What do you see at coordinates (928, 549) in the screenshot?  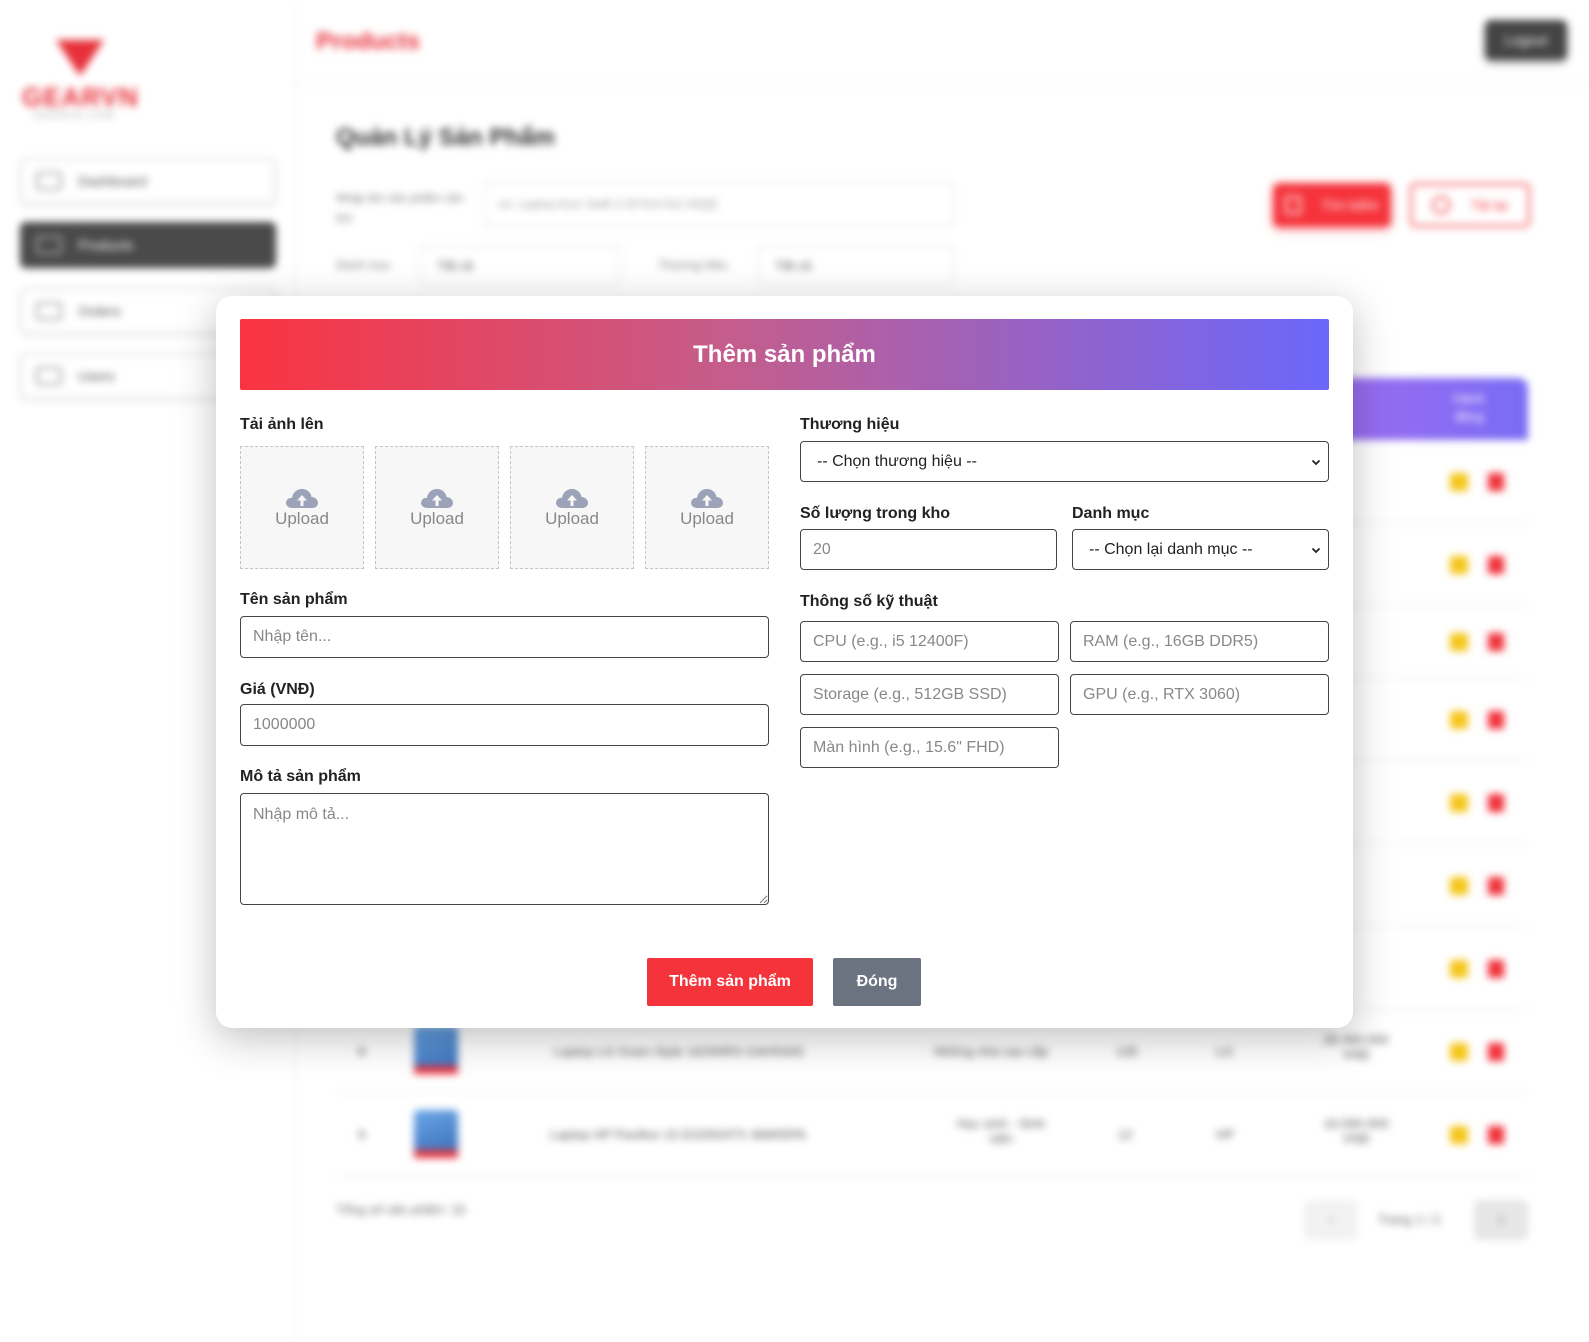 I see `stock-input` at bounding box center [928, 549].